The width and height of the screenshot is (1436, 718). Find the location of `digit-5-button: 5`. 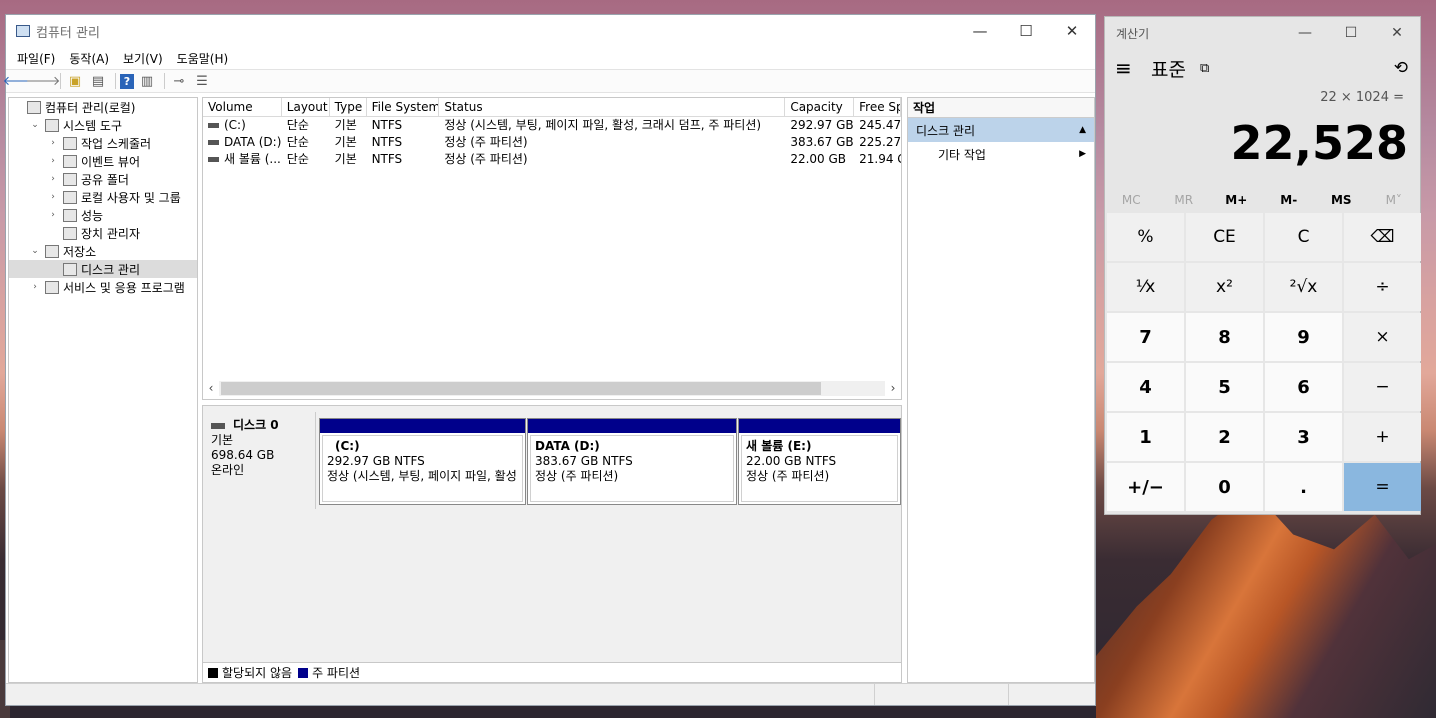

digit-5-button: 5 is located at coordinates (1224, 387).